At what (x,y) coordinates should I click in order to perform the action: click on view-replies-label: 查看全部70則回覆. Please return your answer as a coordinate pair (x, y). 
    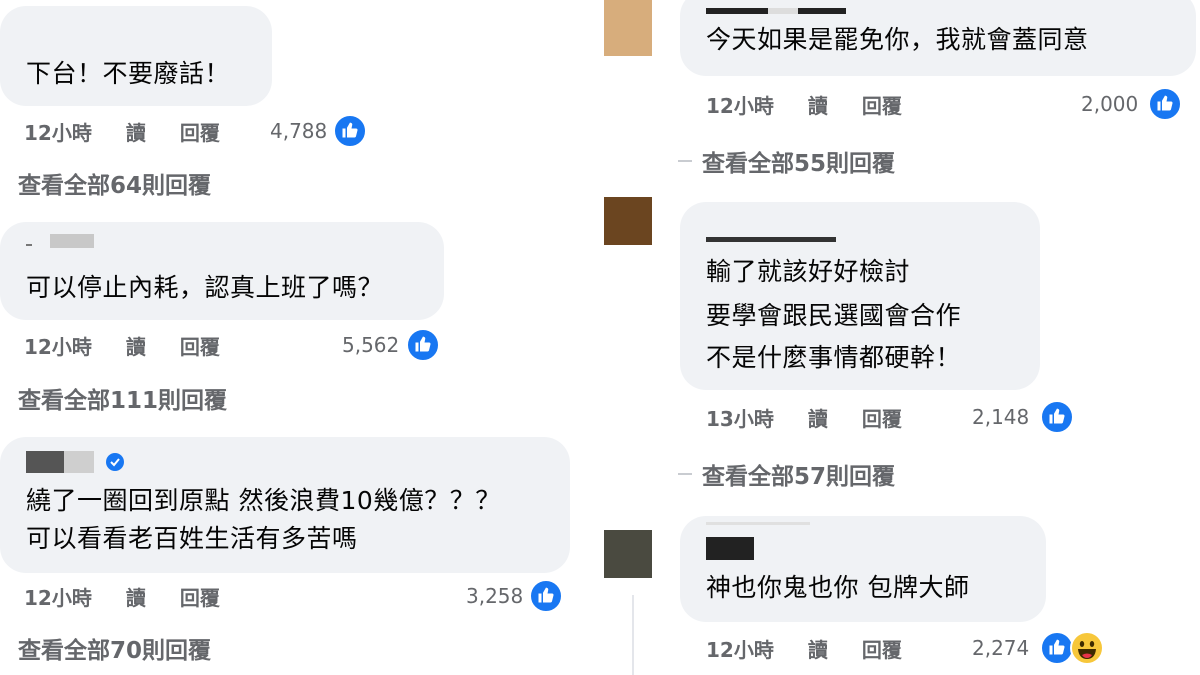
    Looking at the image, I should click on (115, 651).